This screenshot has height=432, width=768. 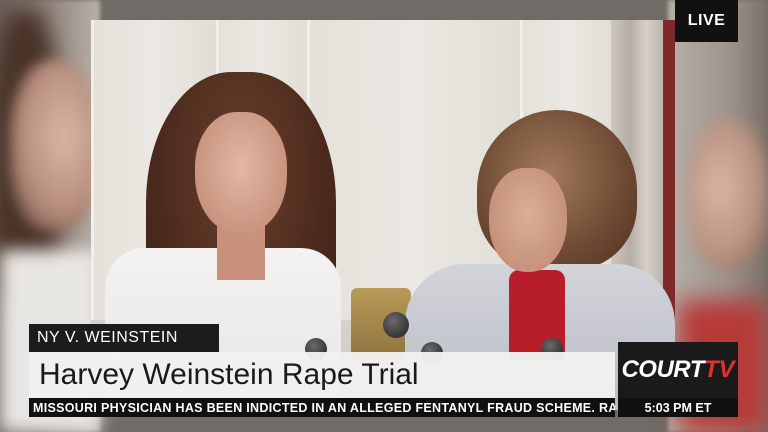 What do you see at coordinates (719, 369) in the screenshot?
I see `logo-tv-text: TV` at bounding box center [719, 369].